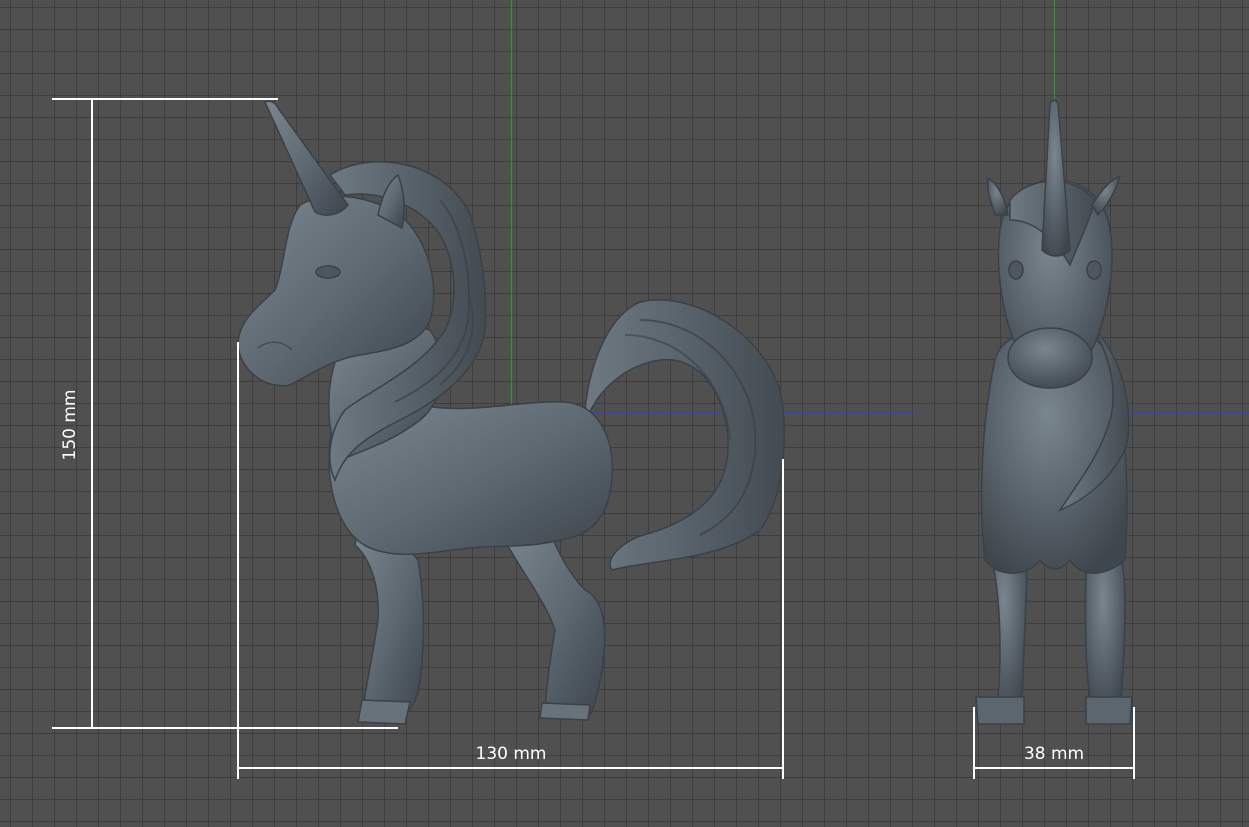 Image resolution: width=1249 pixels, height=827 pixels. I want to click on front-view-horn, so click(1056, 178).